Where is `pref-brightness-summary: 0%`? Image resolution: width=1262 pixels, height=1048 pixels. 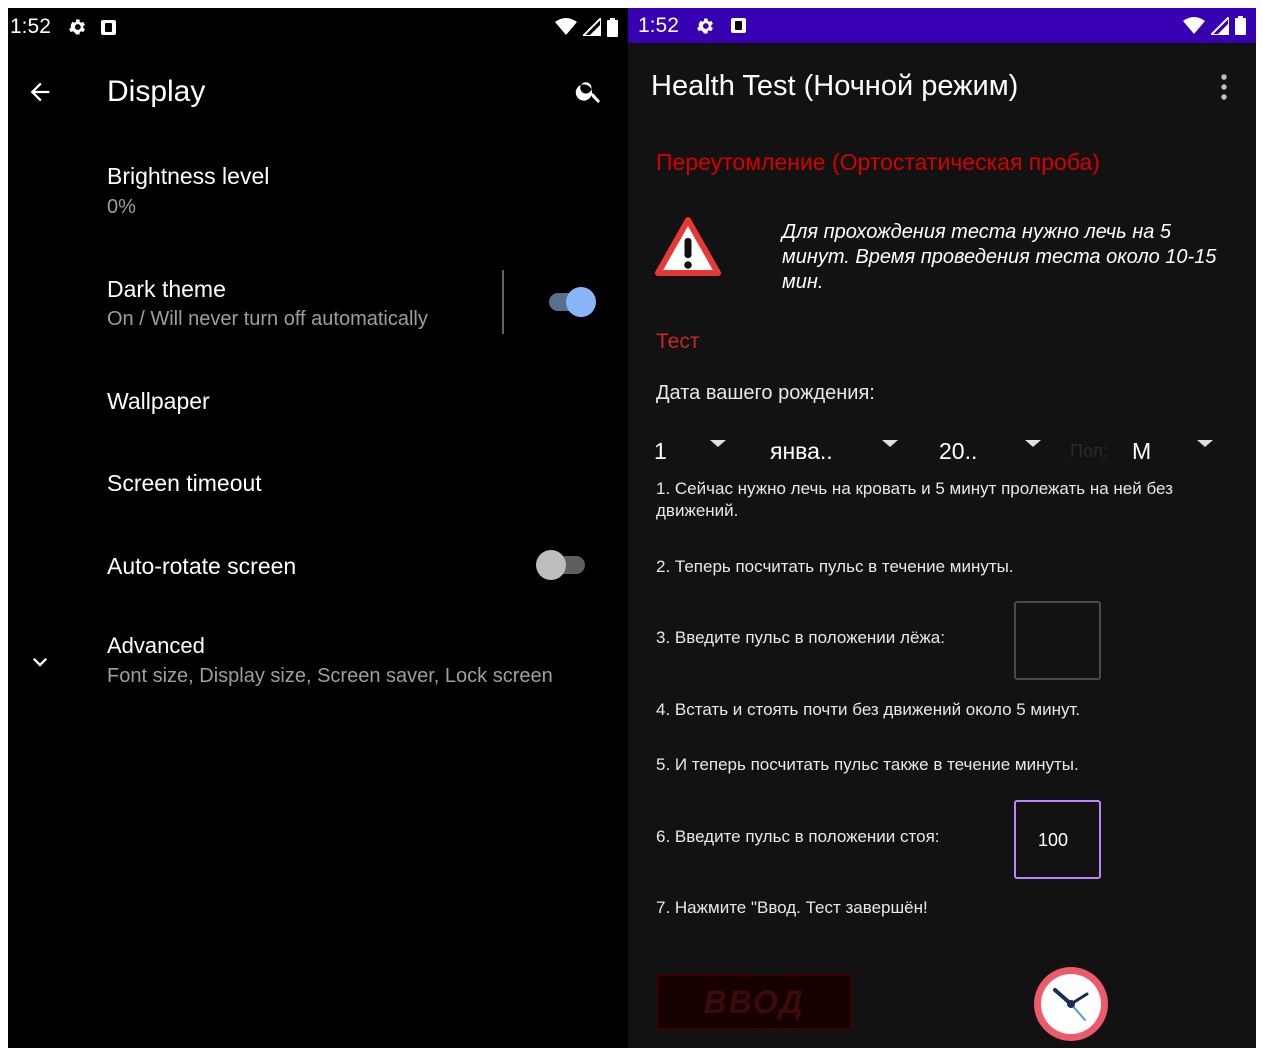
pref-brightness-summary: 0% is located at coordinates (121, 207).